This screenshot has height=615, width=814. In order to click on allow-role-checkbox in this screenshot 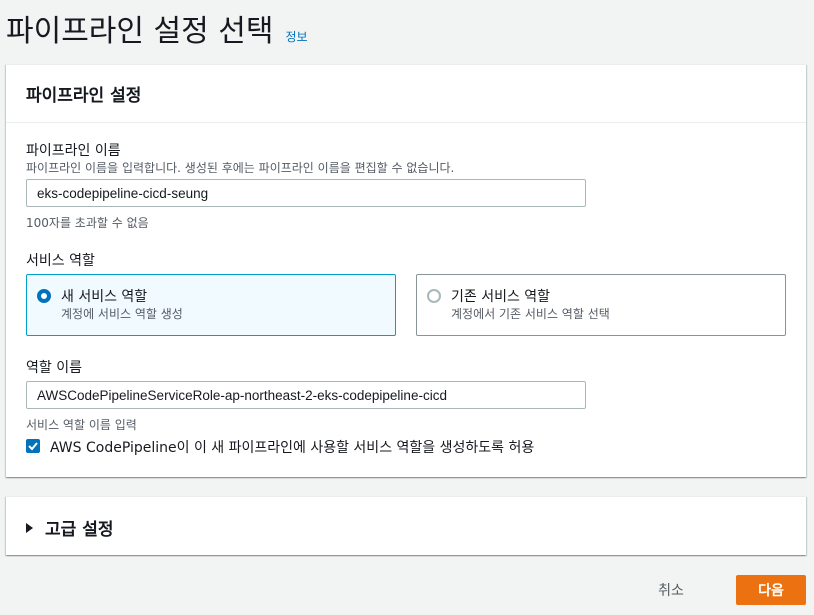, I will do `click(33, 446)`.